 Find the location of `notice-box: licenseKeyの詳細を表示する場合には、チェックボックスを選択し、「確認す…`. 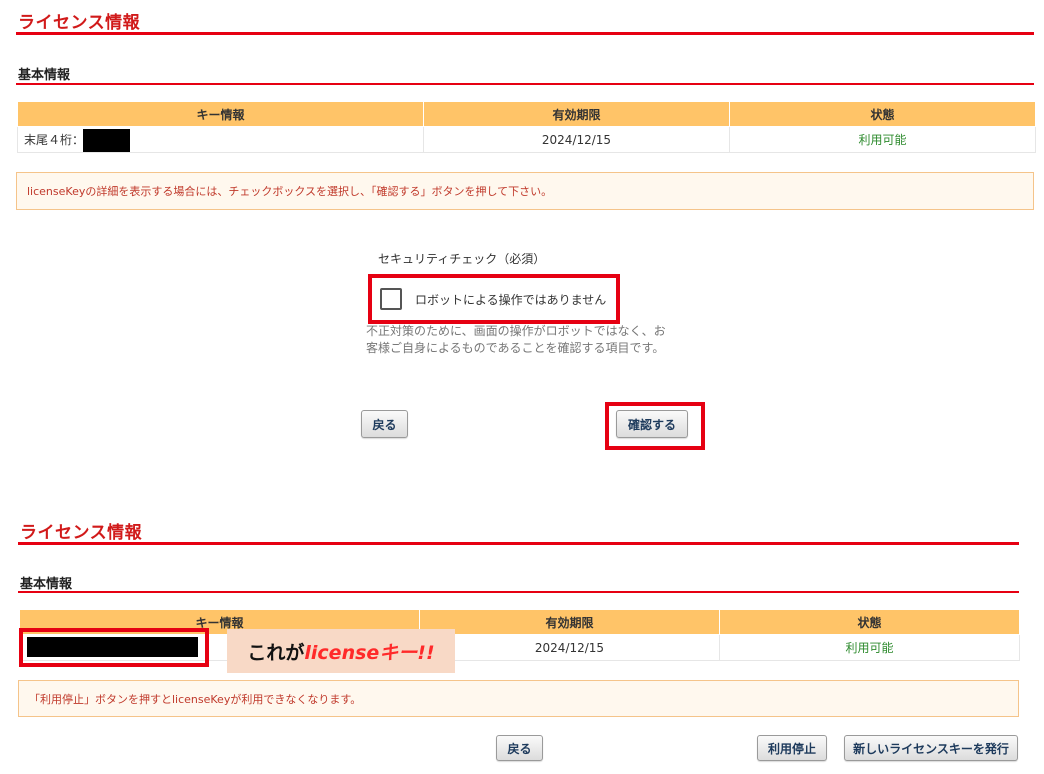

notice-box: licenseKeyの詳細を表示する場合には、チェックボックスを選択し、「確認す… is located at coordinates (525, 191).